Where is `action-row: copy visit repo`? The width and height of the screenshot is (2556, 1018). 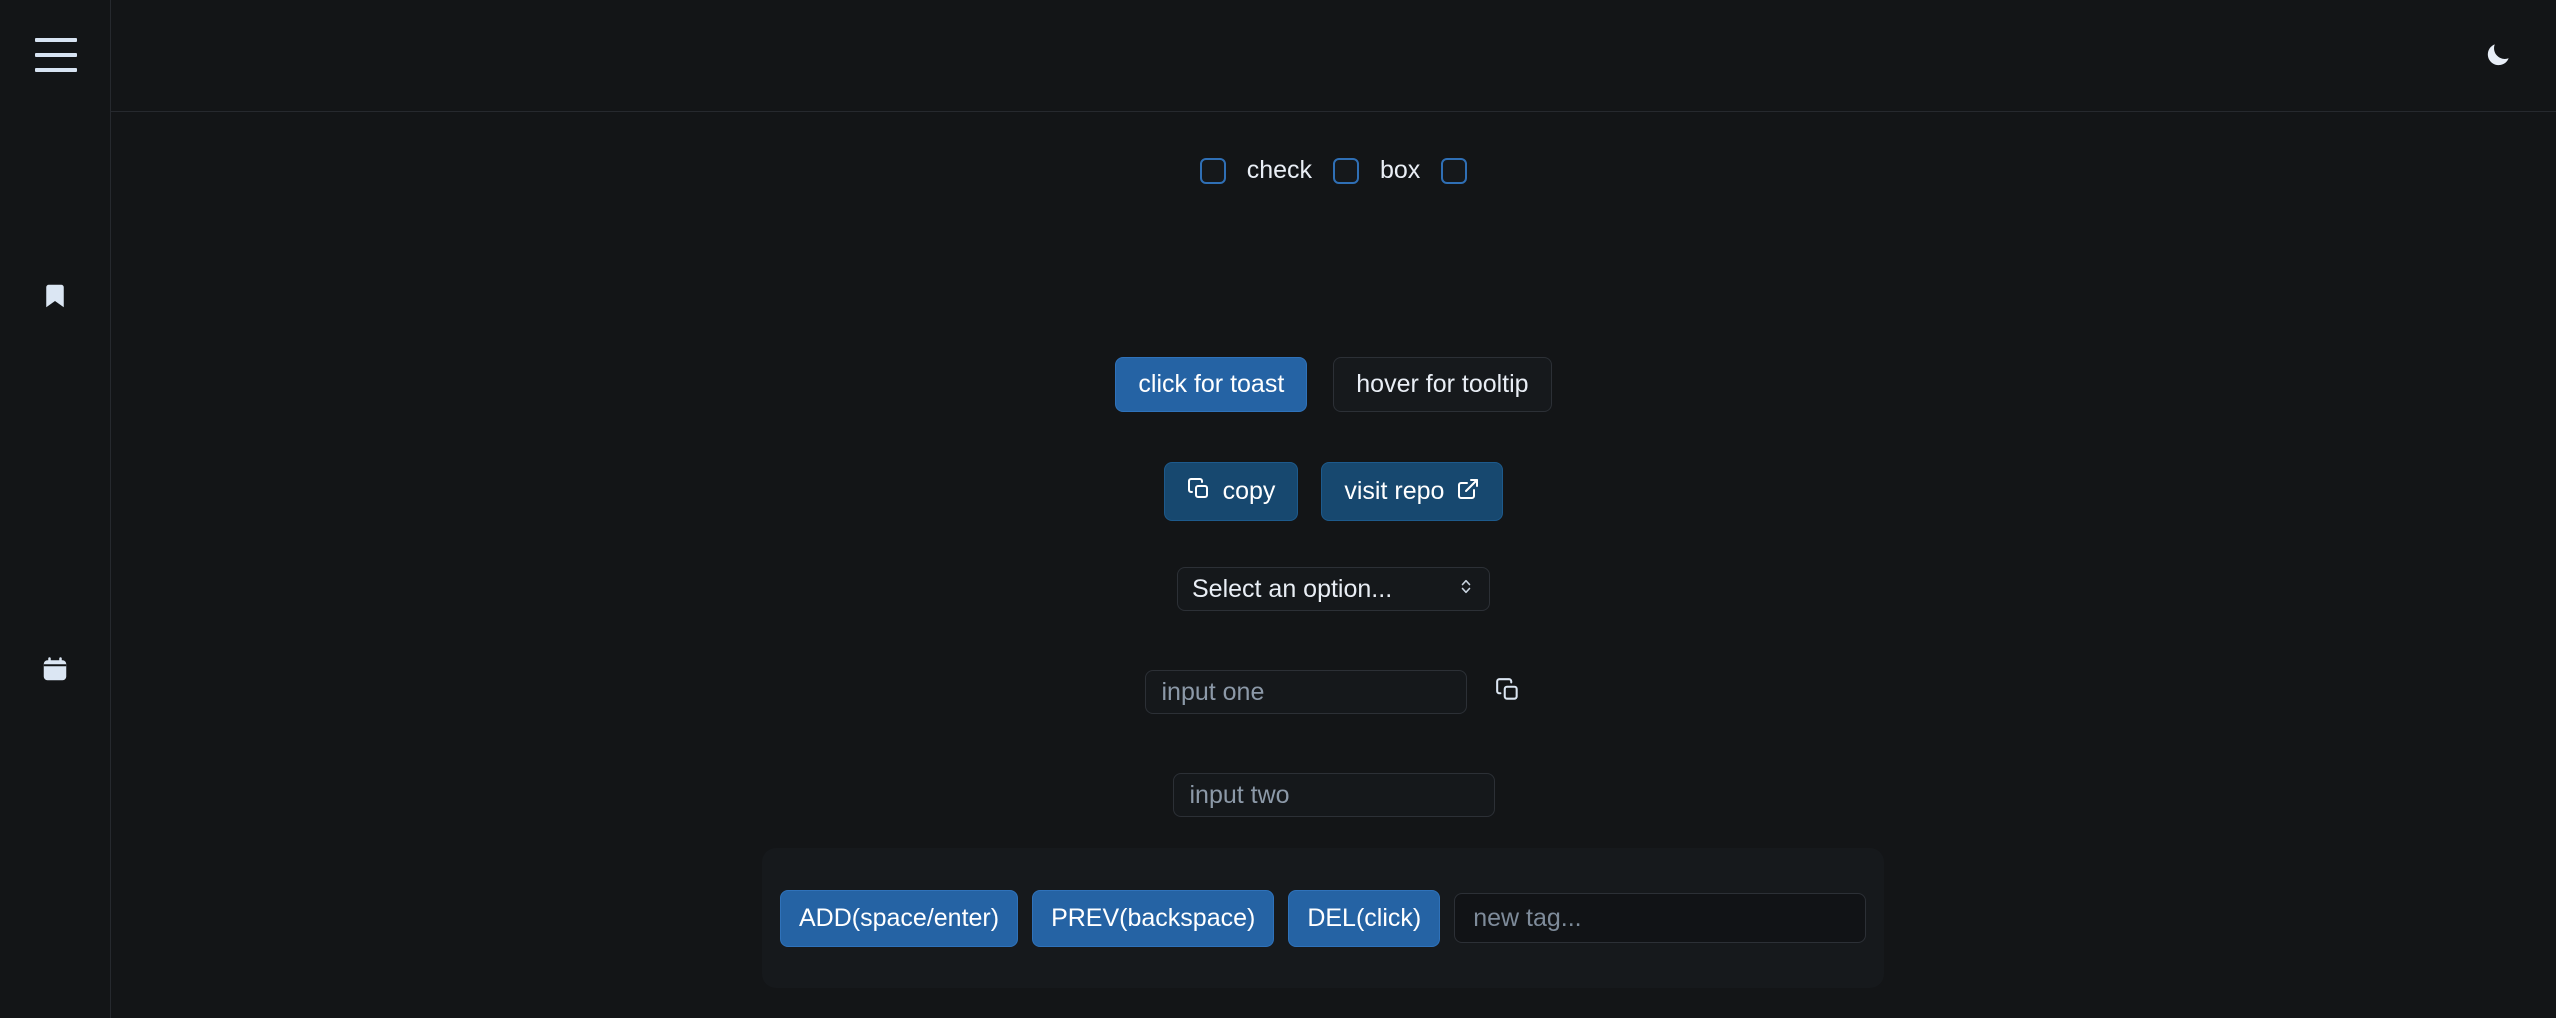 action-row: copy visit repo is located at coordinates (1333, 491).